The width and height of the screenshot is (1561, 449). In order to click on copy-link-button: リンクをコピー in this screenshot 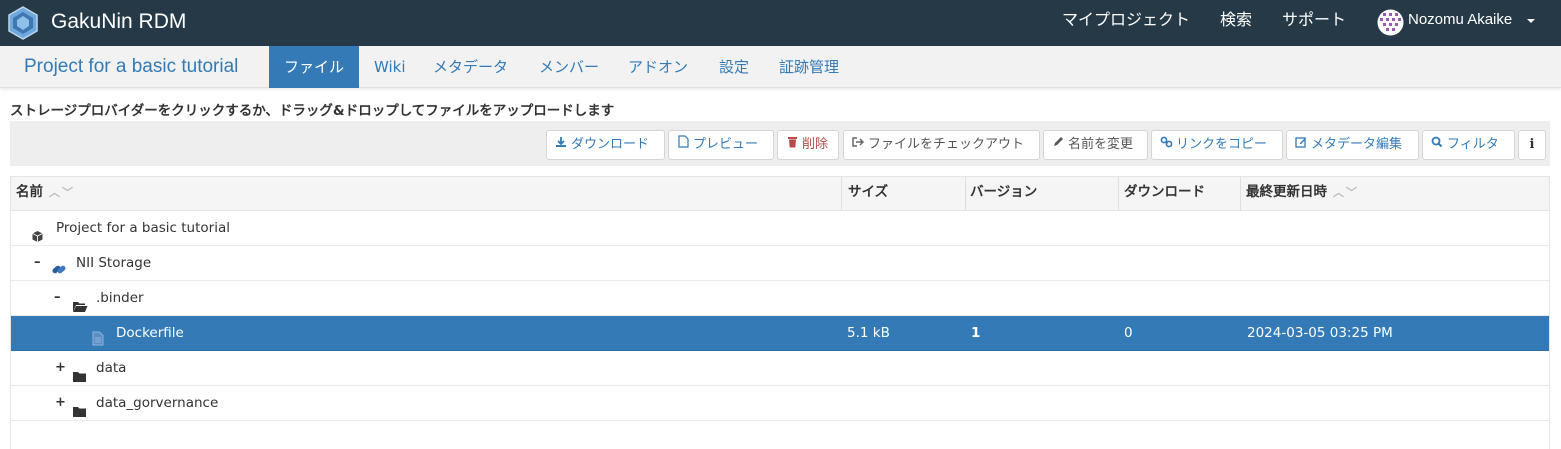, I will do `click(1217, 145)`.